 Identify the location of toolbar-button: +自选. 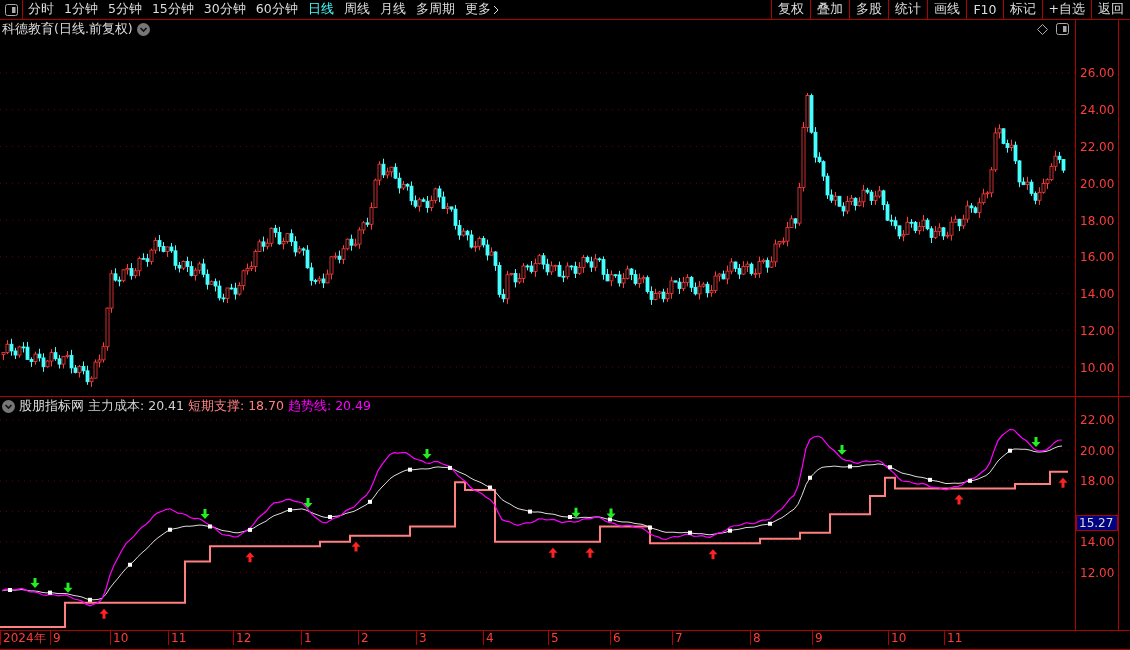
(1066, 9).